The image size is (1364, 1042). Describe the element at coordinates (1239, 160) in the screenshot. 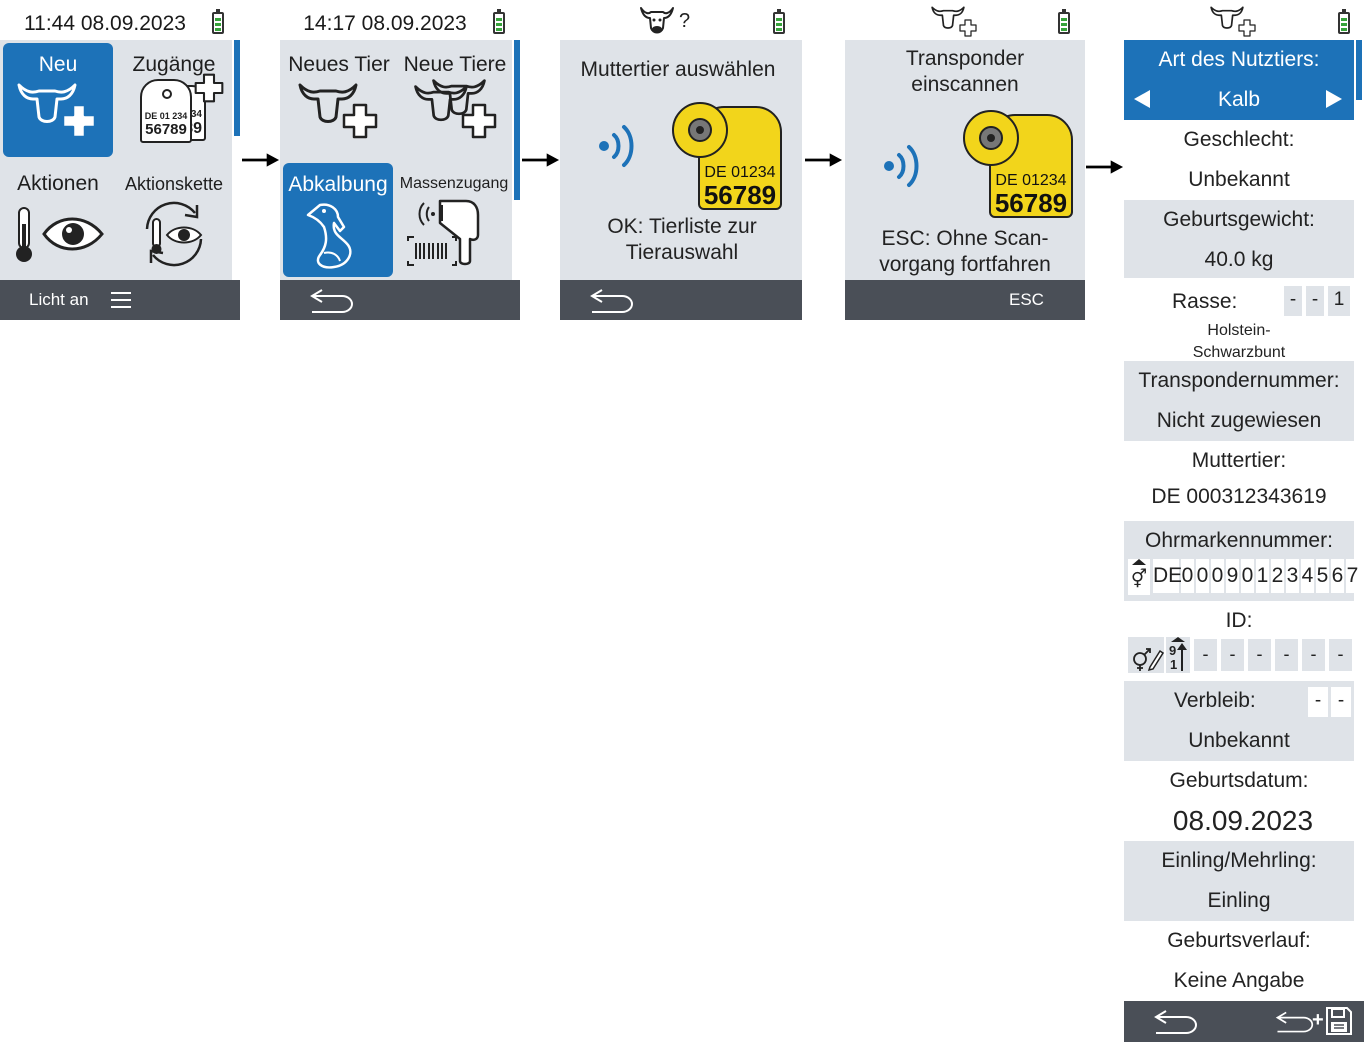

I see `field-geschlecht: Geschlecht: Unbekannt` at that location.